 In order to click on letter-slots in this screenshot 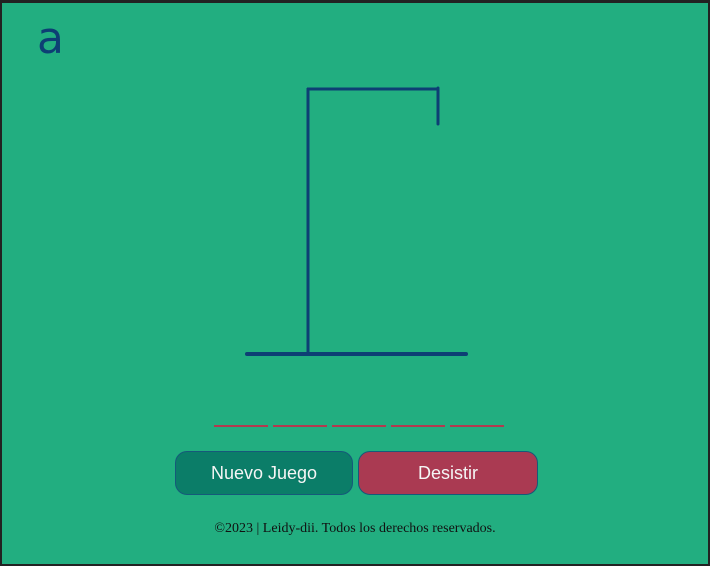, I will do `click(359, 426)`.